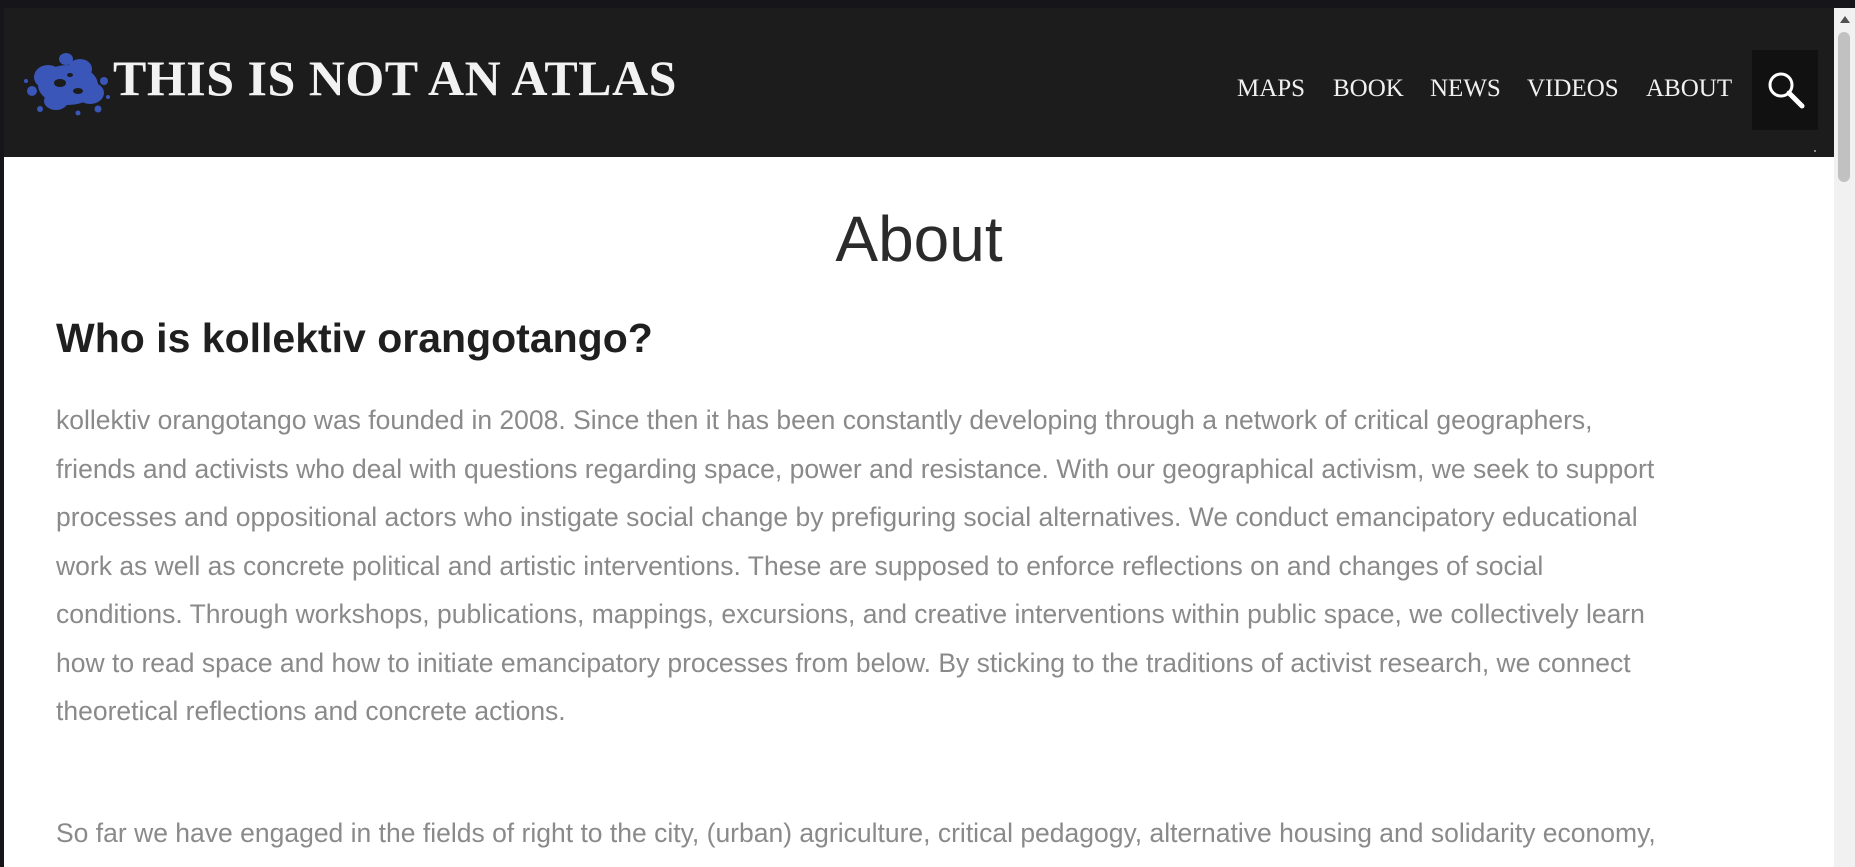 This screenshot has width=1855, height=867. I want to click on nav-item-book: BOOK, so click(1368, 88).